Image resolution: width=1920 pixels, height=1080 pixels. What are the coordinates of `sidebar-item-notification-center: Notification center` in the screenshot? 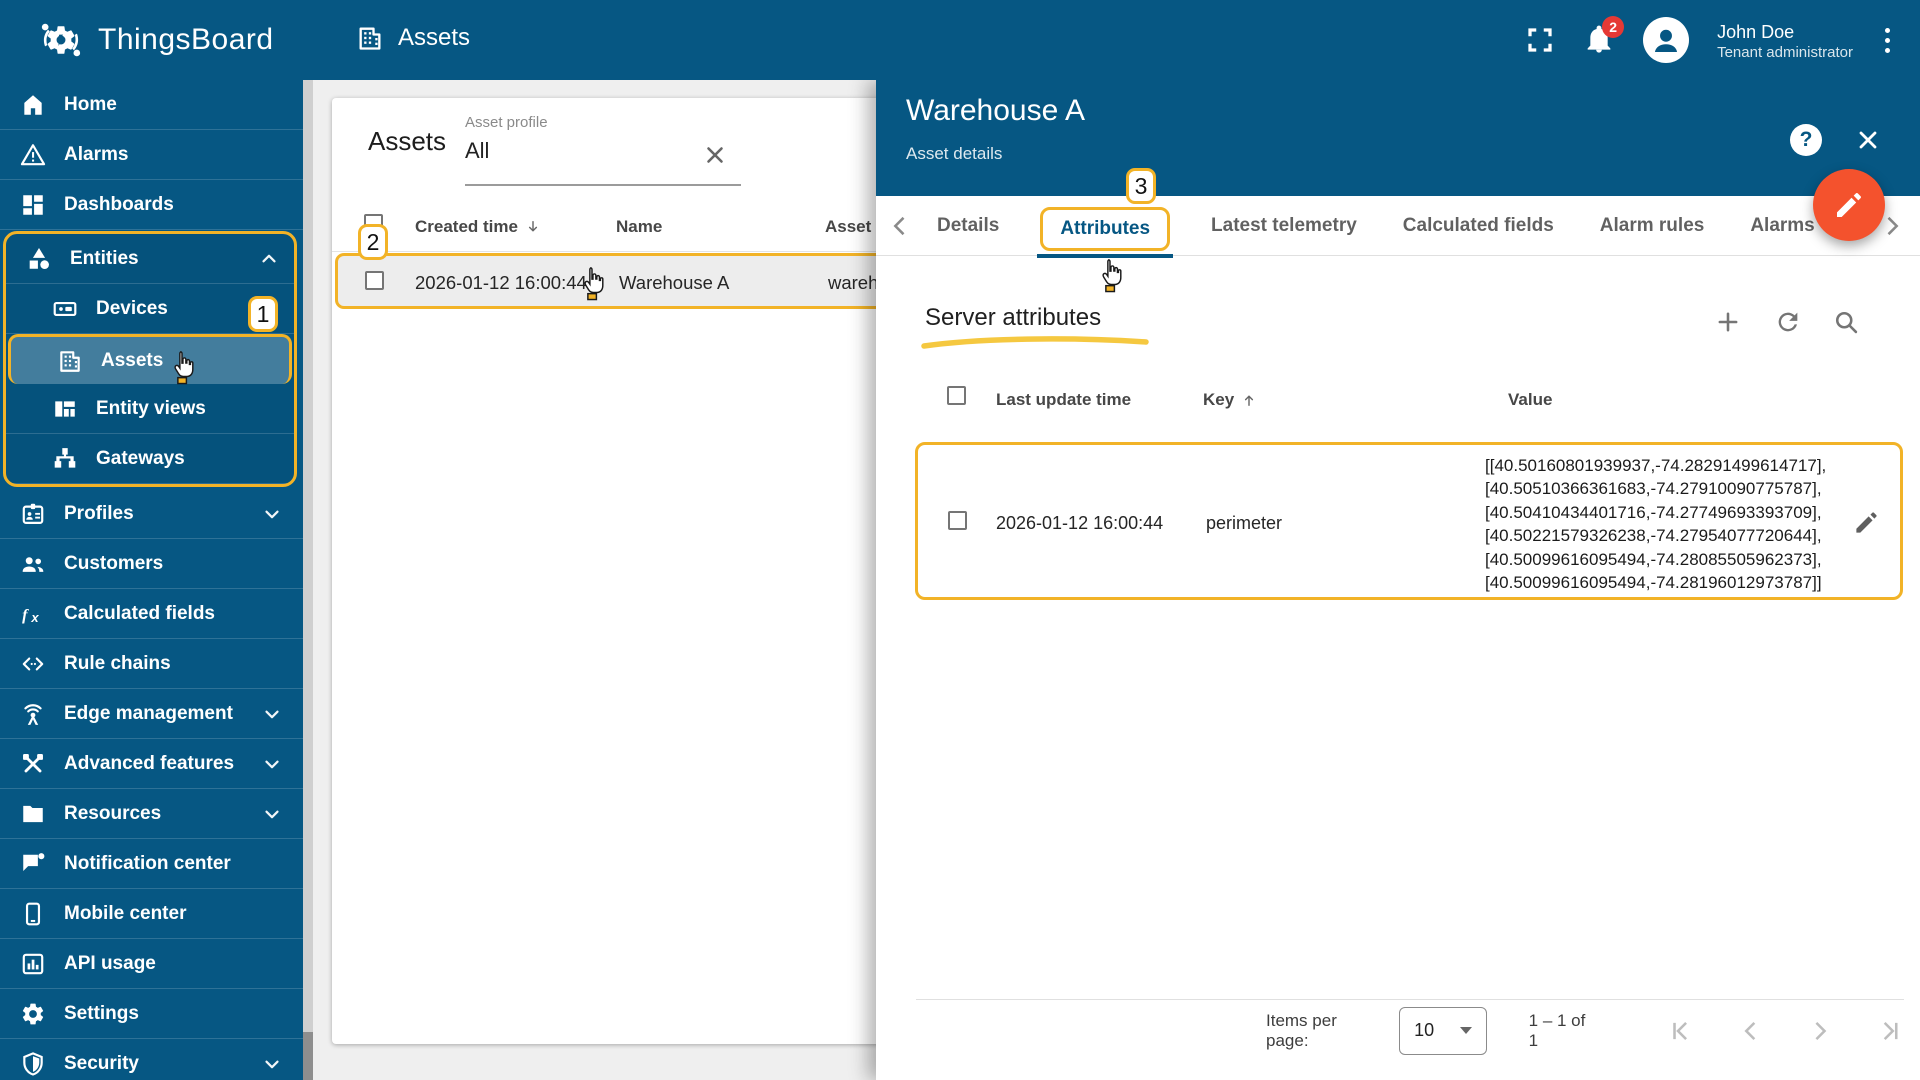 It's located at (151, 864).